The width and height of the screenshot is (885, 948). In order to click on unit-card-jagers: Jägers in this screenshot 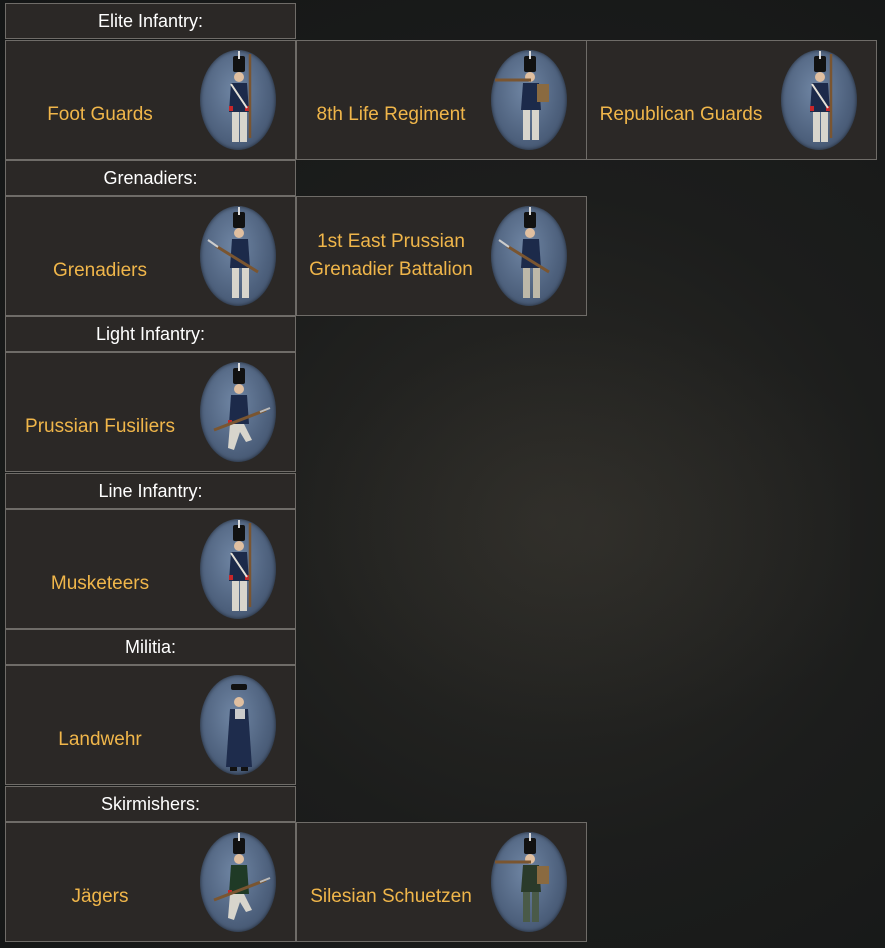, I will do `click(150, 882)`.